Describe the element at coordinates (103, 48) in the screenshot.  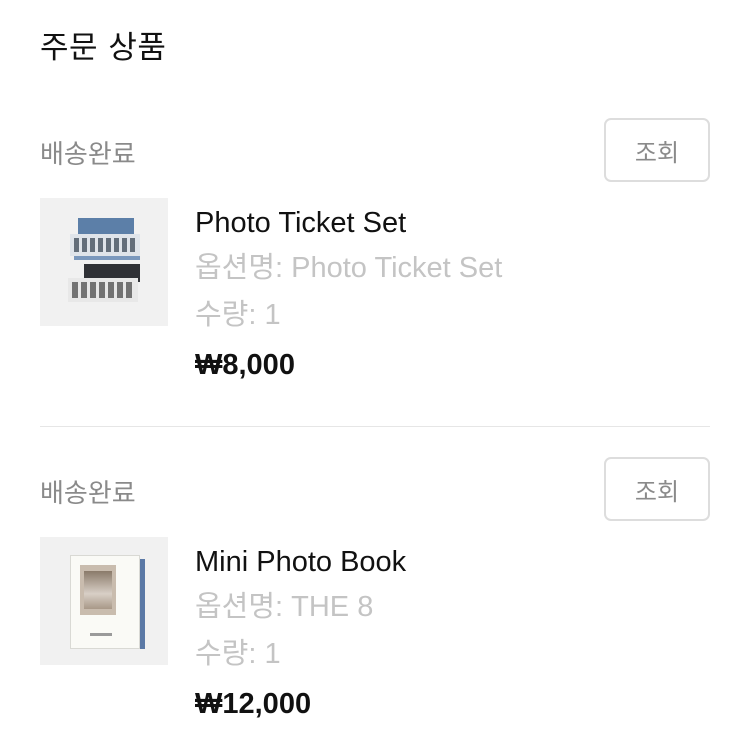
I see `page-title: 주문 상품` at that location.